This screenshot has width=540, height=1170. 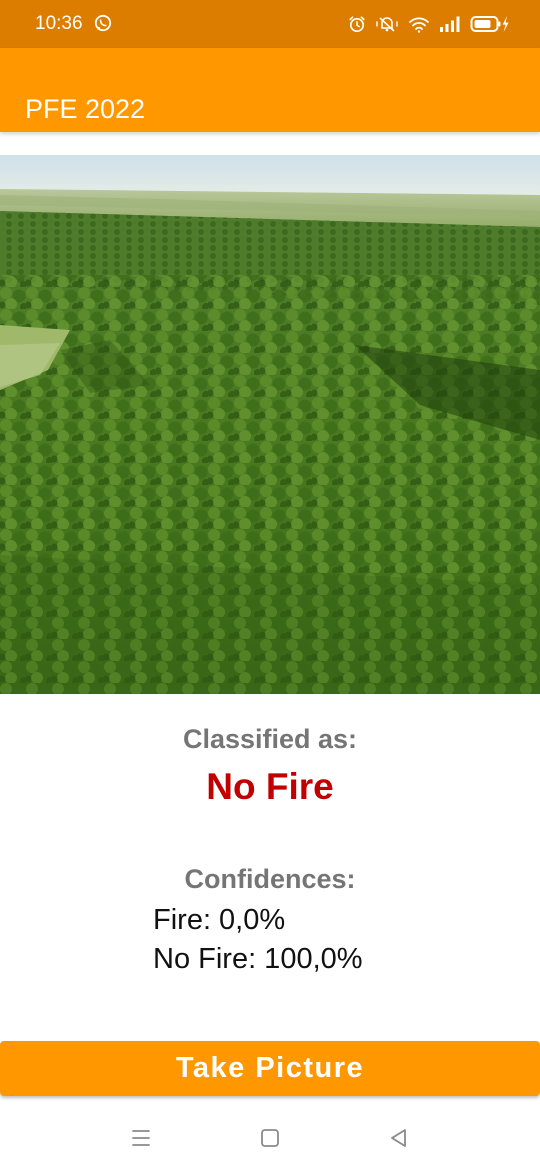 What do you see at coordinates (490, 24) in the screenshot?
I see `battery-charging-icon` at bounding box center [490, 24].